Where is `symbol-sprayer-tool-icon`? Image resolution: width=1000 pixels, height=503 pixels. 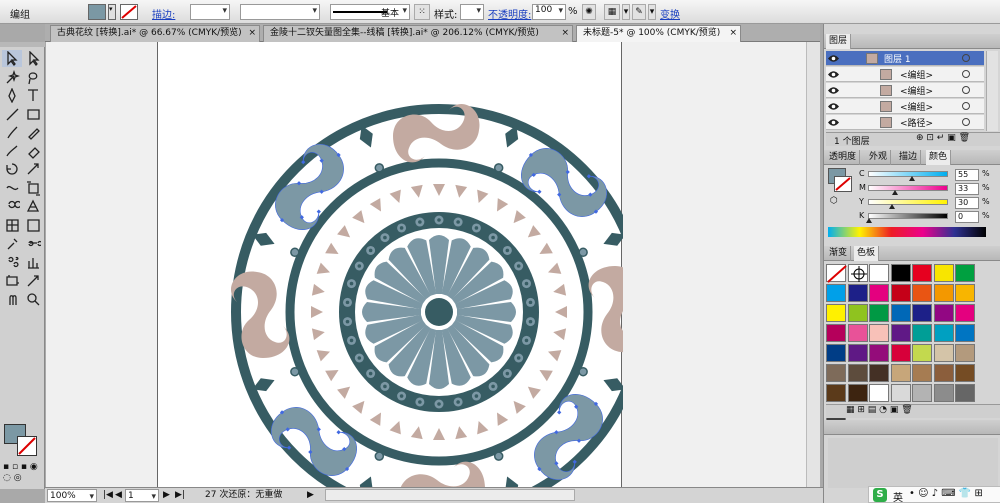 symbol-sprayer-tool-icon is located at coordinates (12, 262).